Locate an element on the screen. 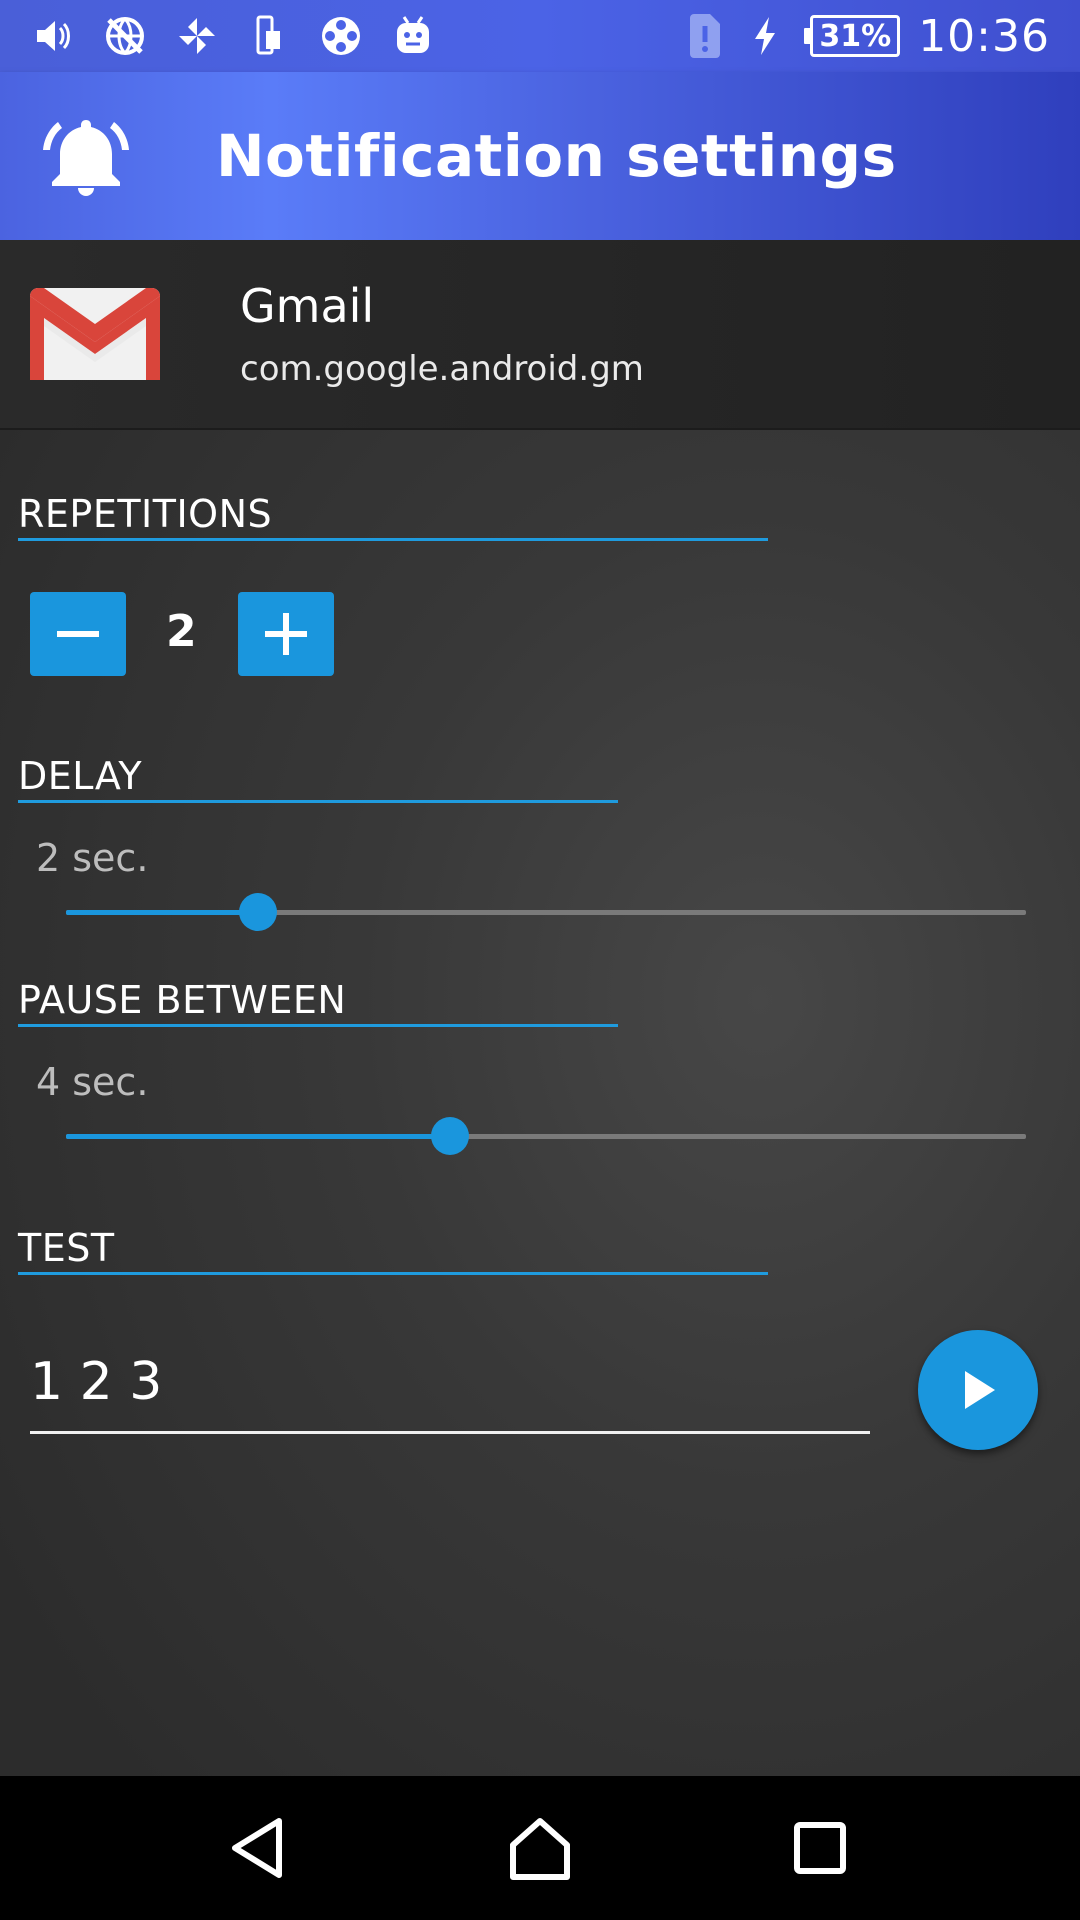 The height and width of the screenshot is (1920, 1080). navigation-bar is located at coordinates (540, 1848).